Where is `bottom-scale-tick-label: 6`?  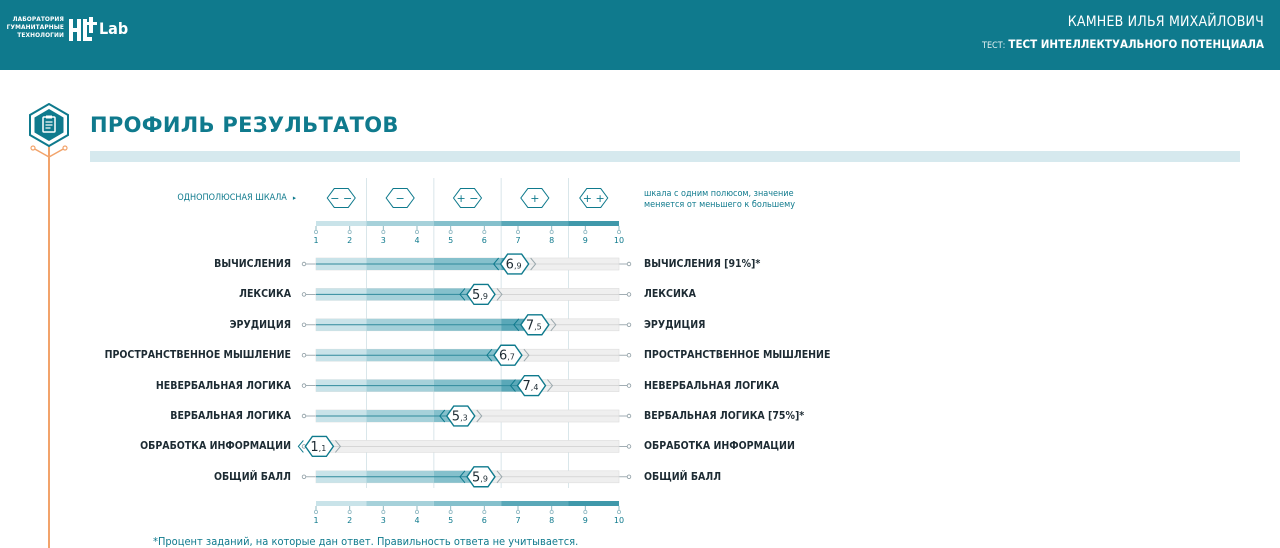 bottom-scale-tick-label: 6 is located at coordinates (484, 520).